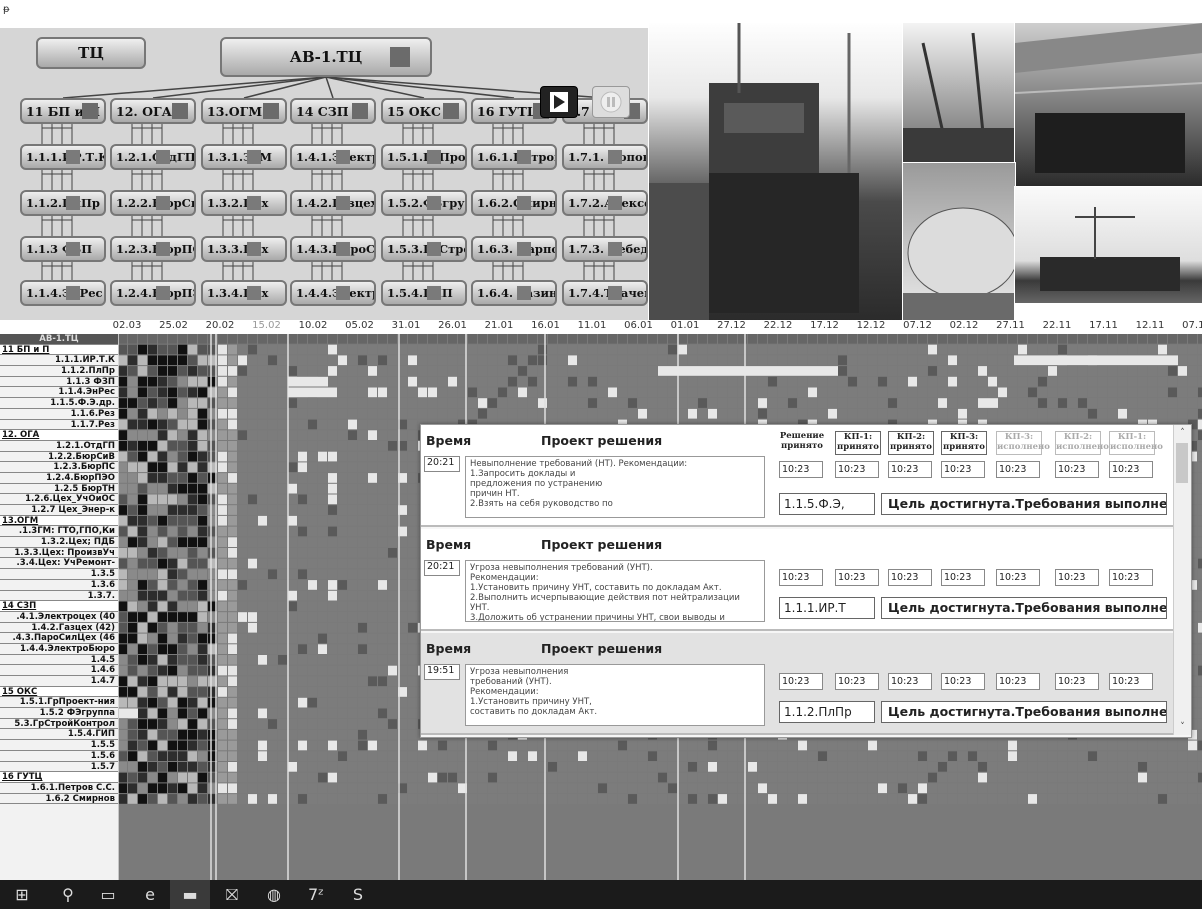  Describe the element at coordinates (63, 203) in the screenshot. I see `node-leaf: 1.1.2.ПлПр` at that location.